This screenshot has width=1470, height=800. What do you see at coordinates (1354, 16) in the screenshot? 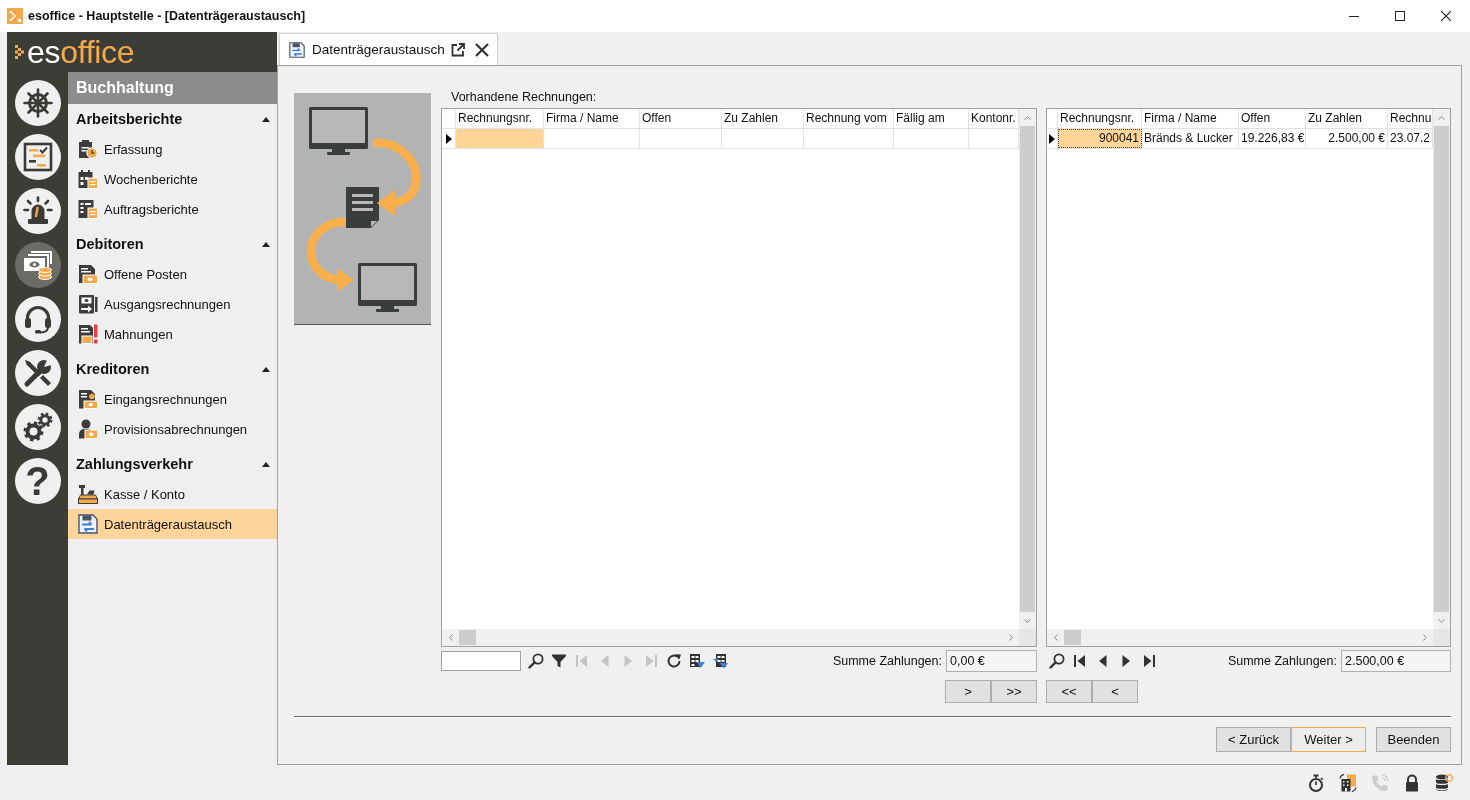
I see `minimize-icon` at bounding box center [1354, 16].